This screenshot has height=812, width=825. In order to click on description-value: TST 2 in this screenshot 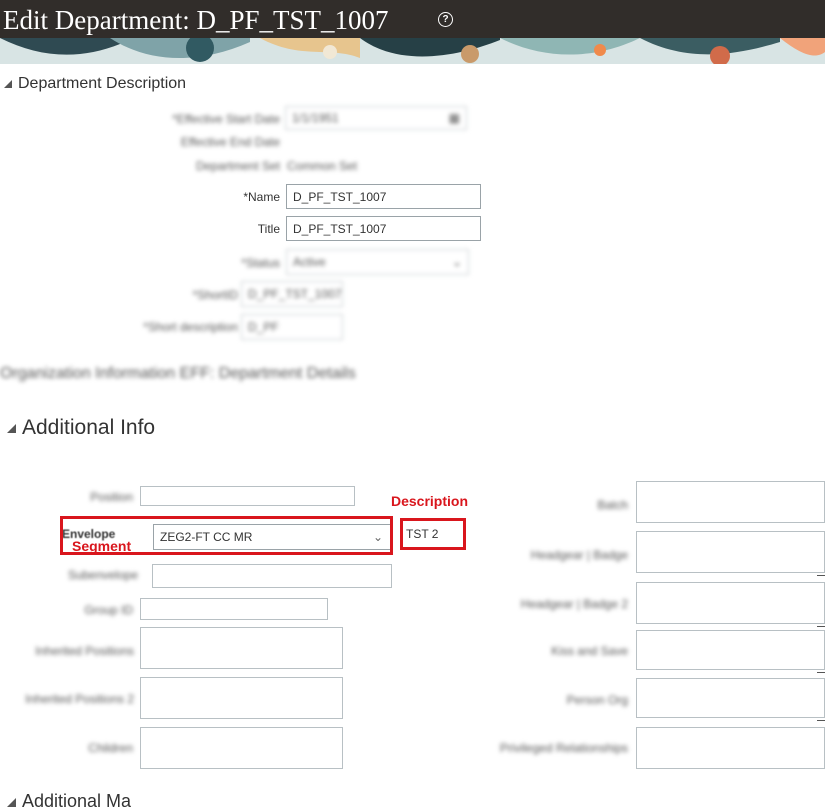, I will do `click(422, 534)`.